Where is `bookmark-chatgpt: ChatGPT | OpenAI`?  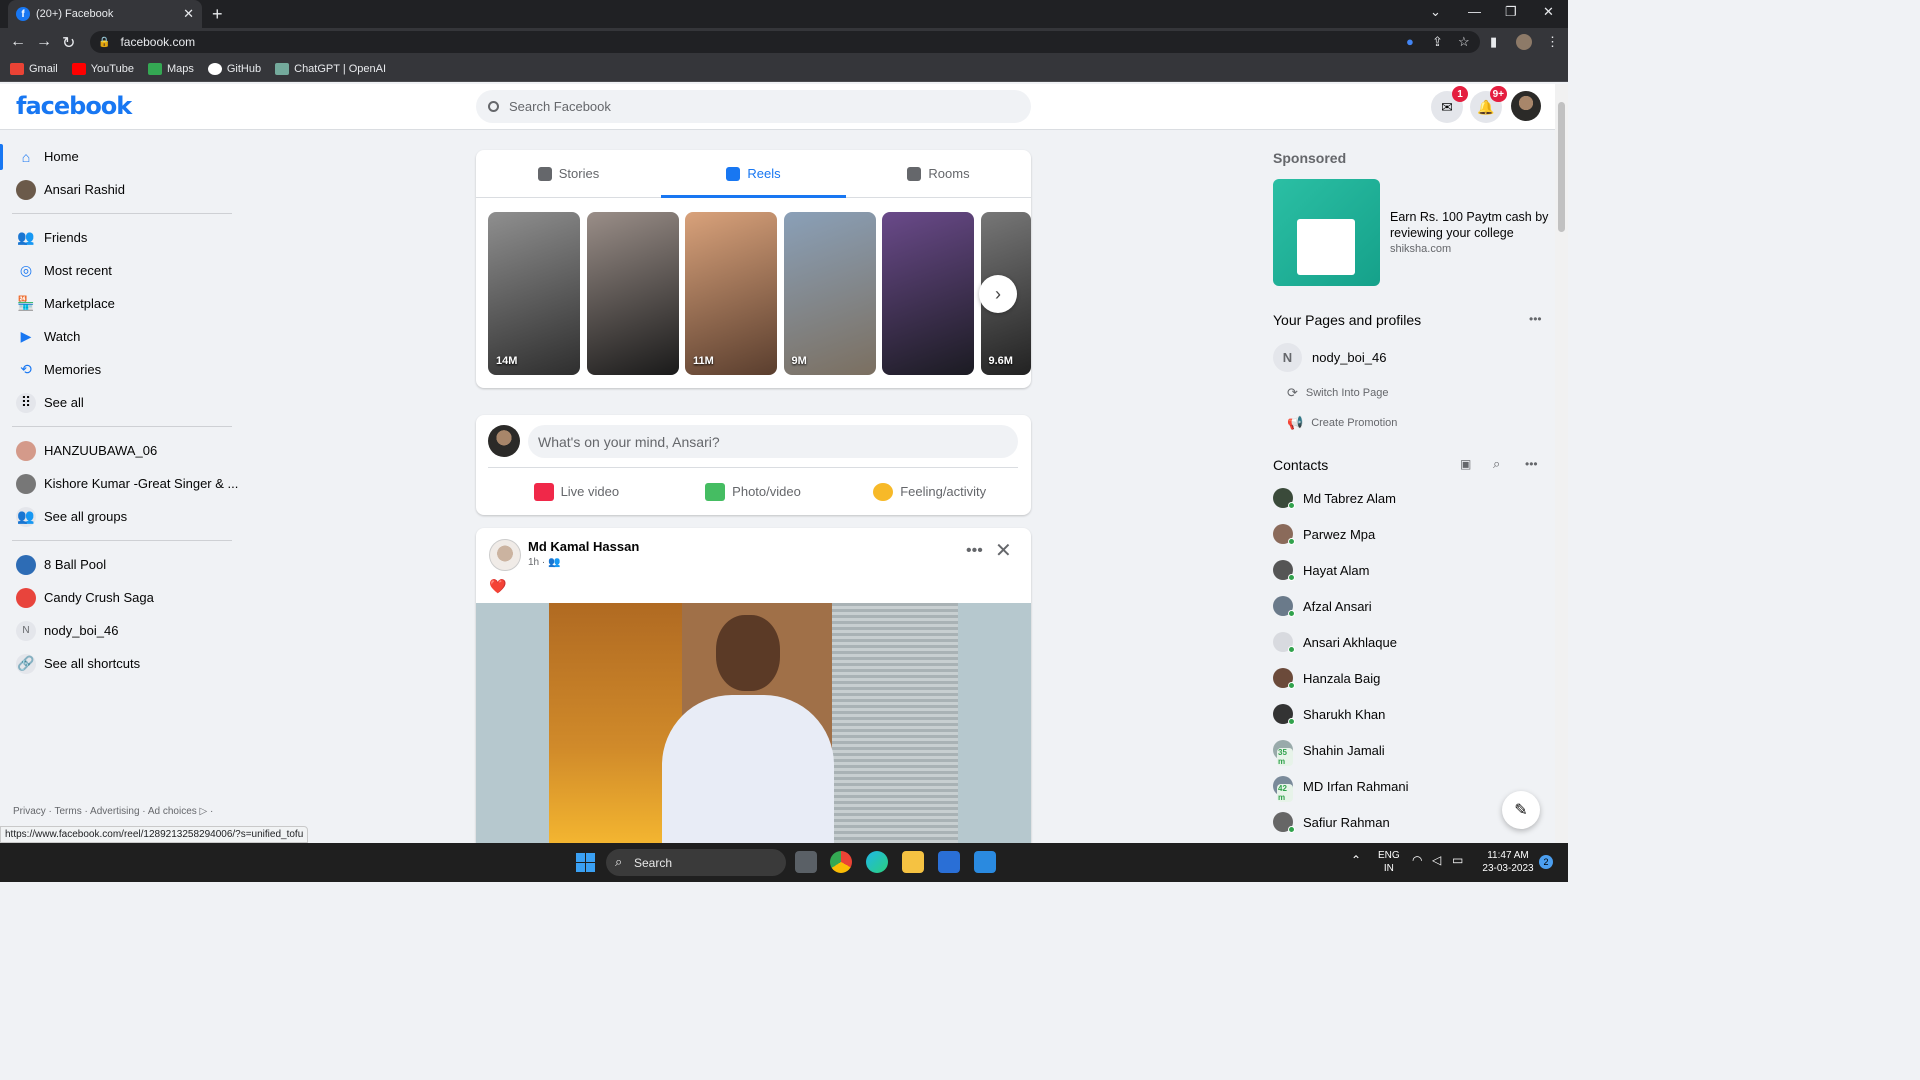
bookmark-chatgpt: ChatGPT | OpenAI is located at coordinates (330, 68).